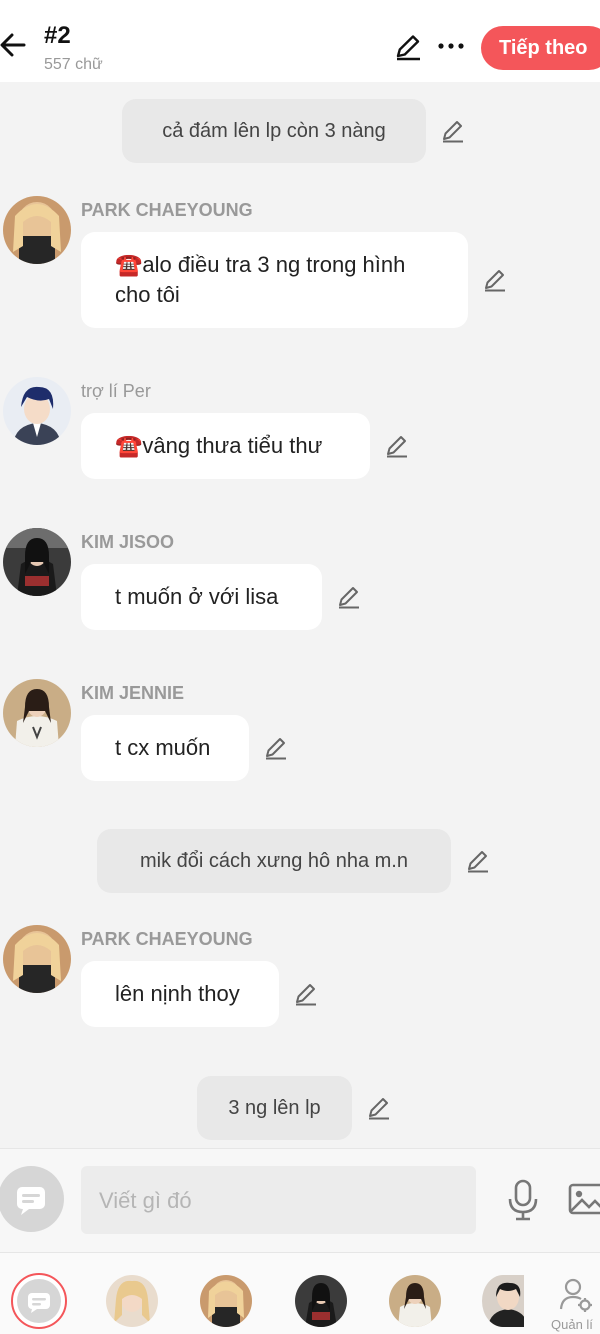 This screenshot has height=1334, width=600. I want to click on more-icon, so click(451, 45).